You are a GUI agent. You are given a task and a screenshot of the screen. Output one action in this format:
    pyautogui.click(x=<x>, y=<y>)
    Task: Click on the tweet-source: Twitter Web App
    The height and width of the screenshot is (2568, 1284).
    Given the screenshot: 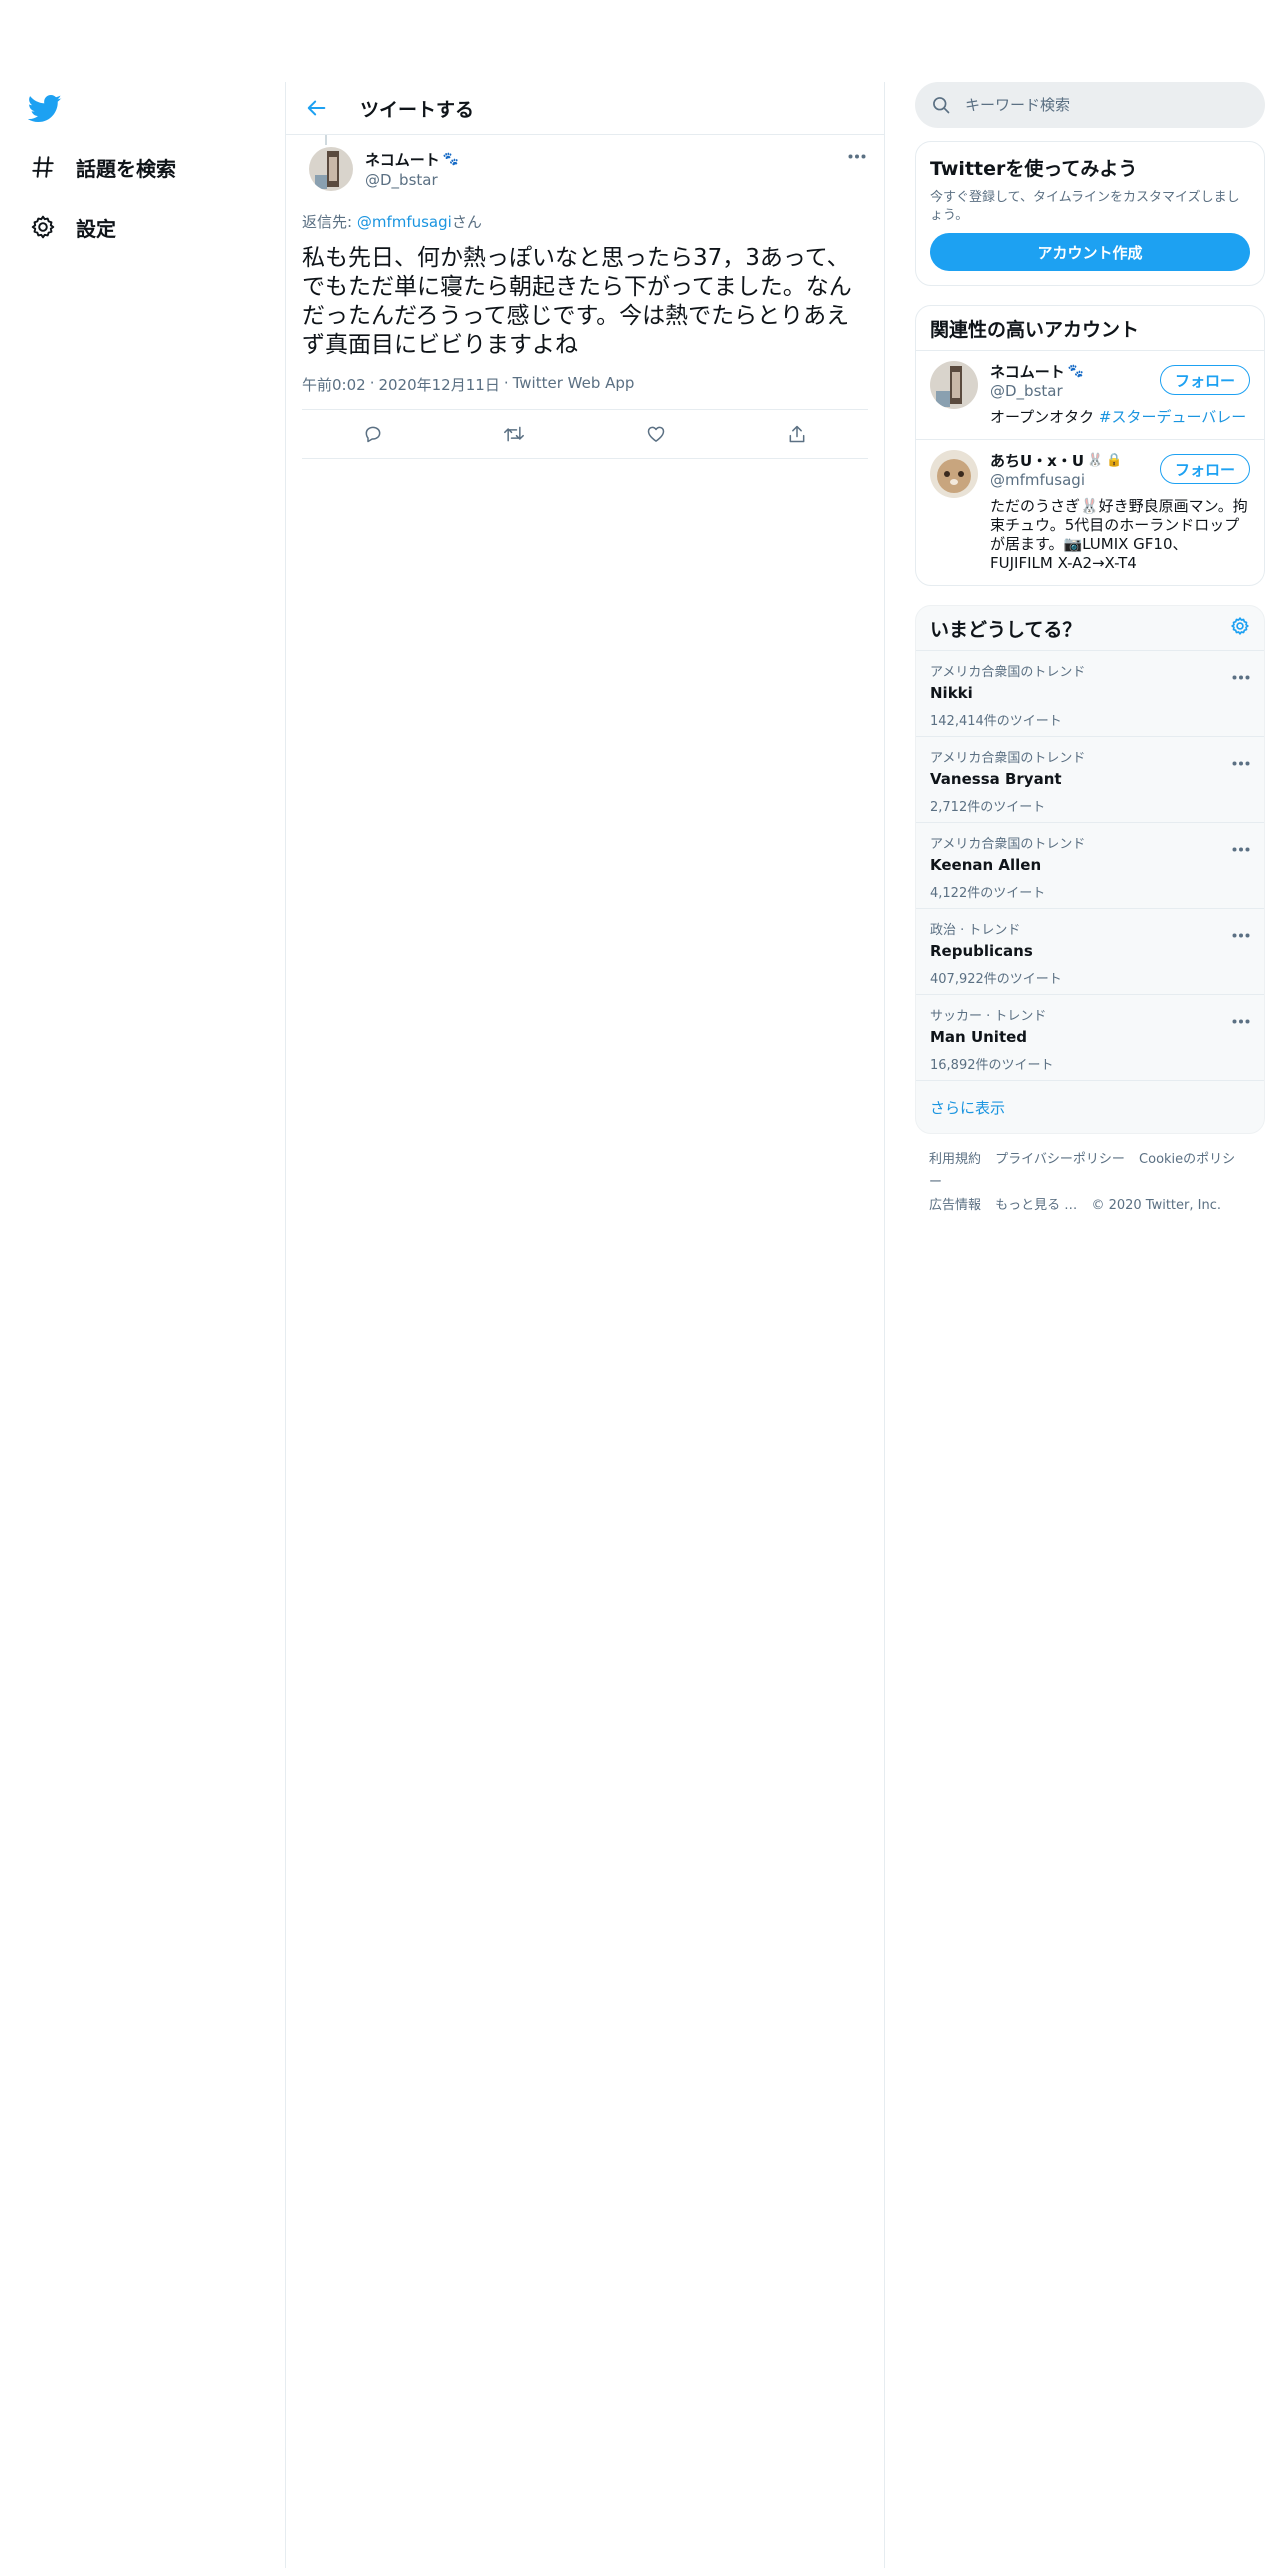 What is the action you would take?
    pyautogui.click(x=574, y=384)
    